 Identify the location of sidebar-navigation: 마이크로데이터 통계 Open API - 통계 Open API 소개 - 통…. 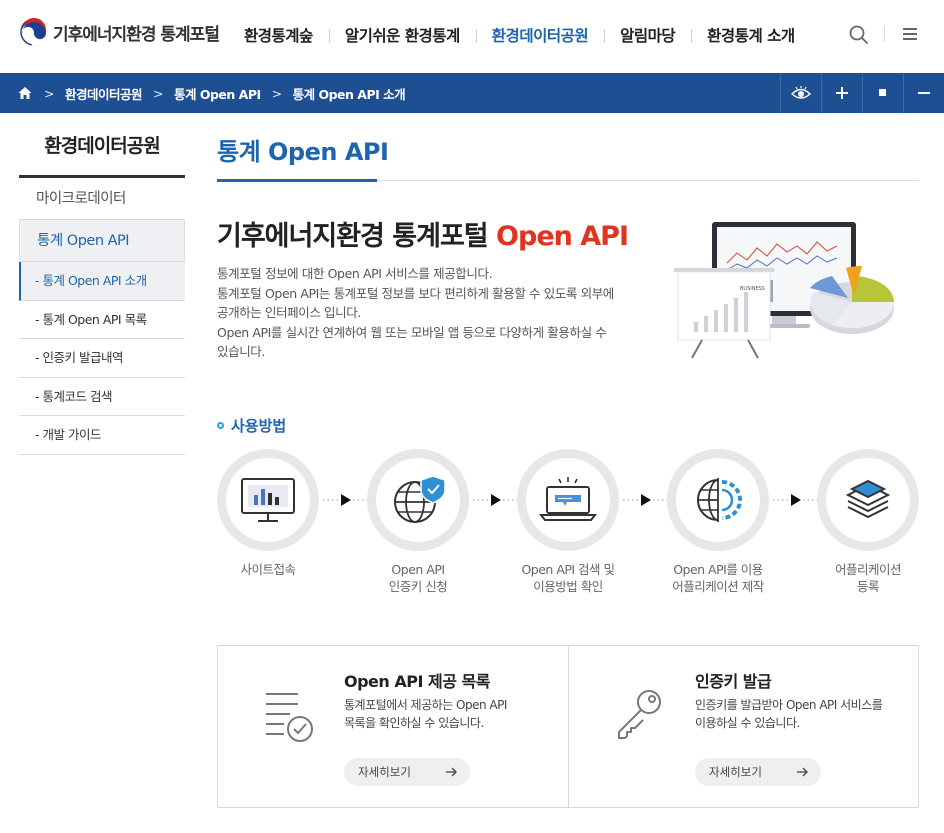
(102, 316).